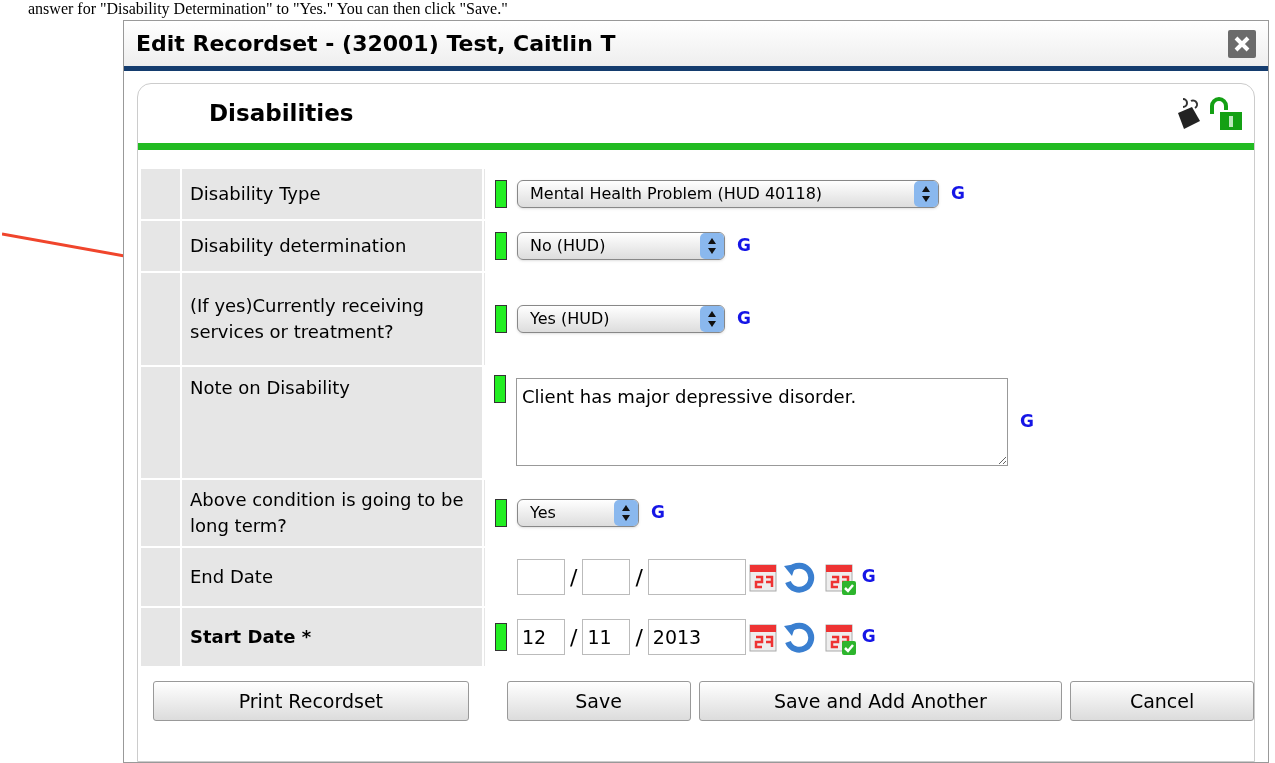 The height and width of the screenshot is (763, 1275). Describe the element at coordinates (880, 701) in the screenshot. I see `dialog-button: Save and Add Another` at that location.